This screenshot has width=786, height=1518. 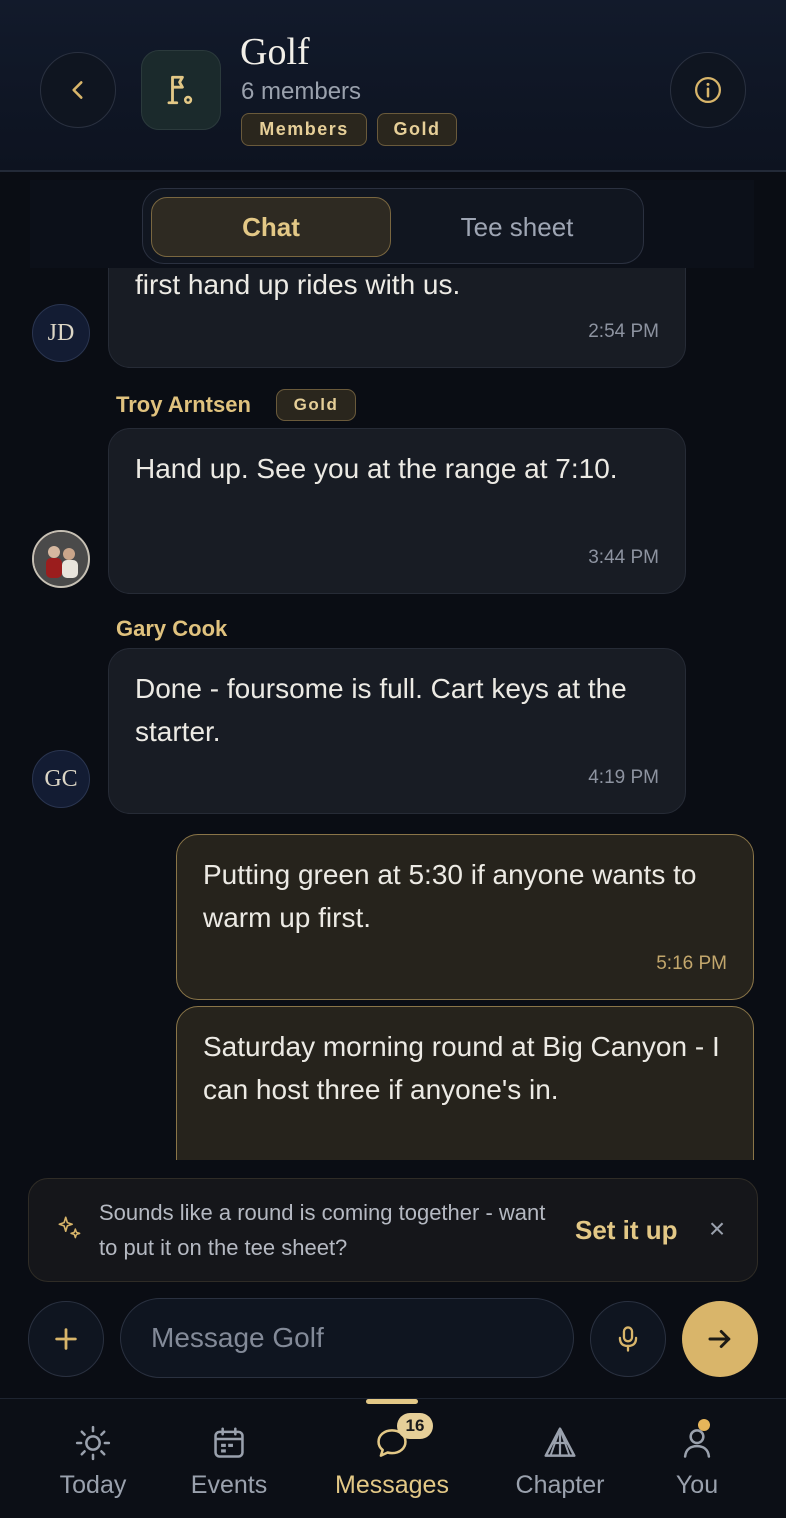 I want to click on close-icon: ×, so click(x=717, y=1229).